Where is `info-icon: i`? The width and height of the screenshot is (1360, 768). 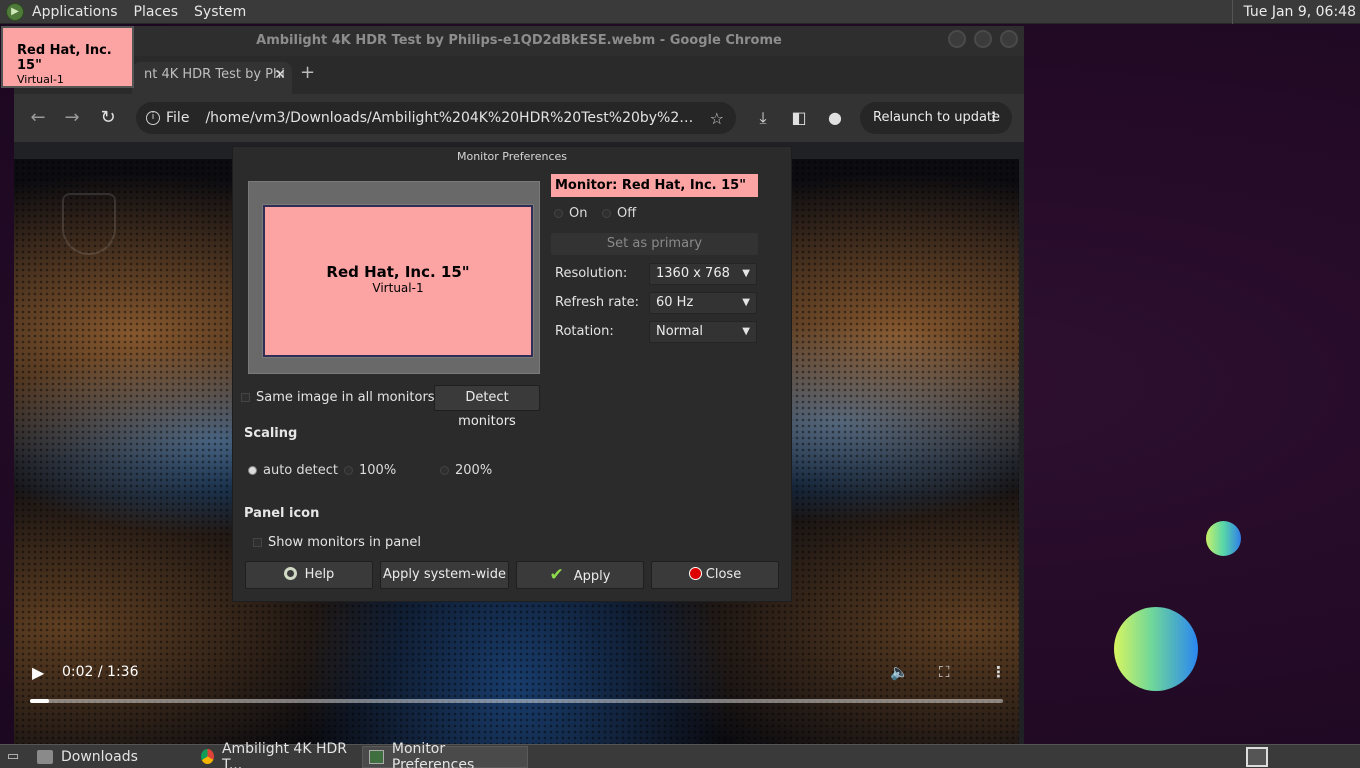
info-icon: i is located at coordinates (153, 118).